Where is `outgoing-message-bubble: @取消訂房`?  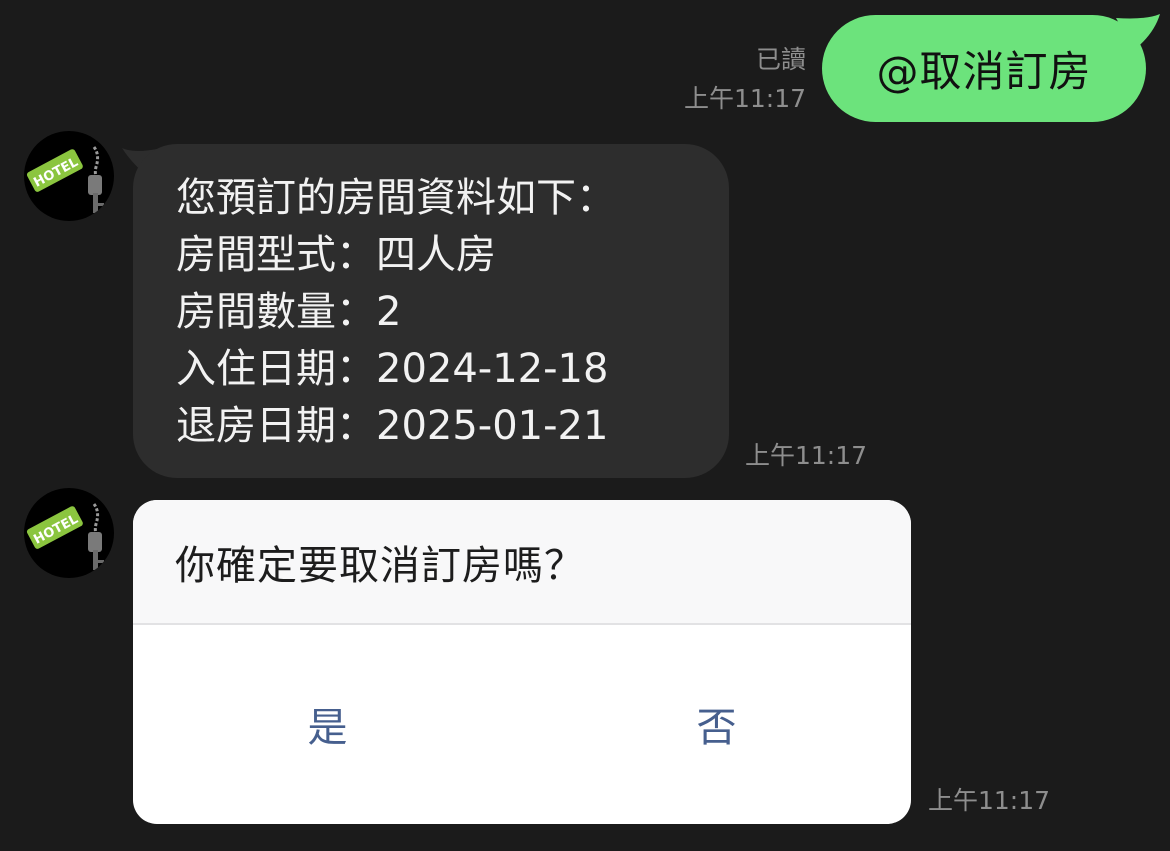
outgoing-message-bubble: @取消訂房 is located at coordinates (984, 68).